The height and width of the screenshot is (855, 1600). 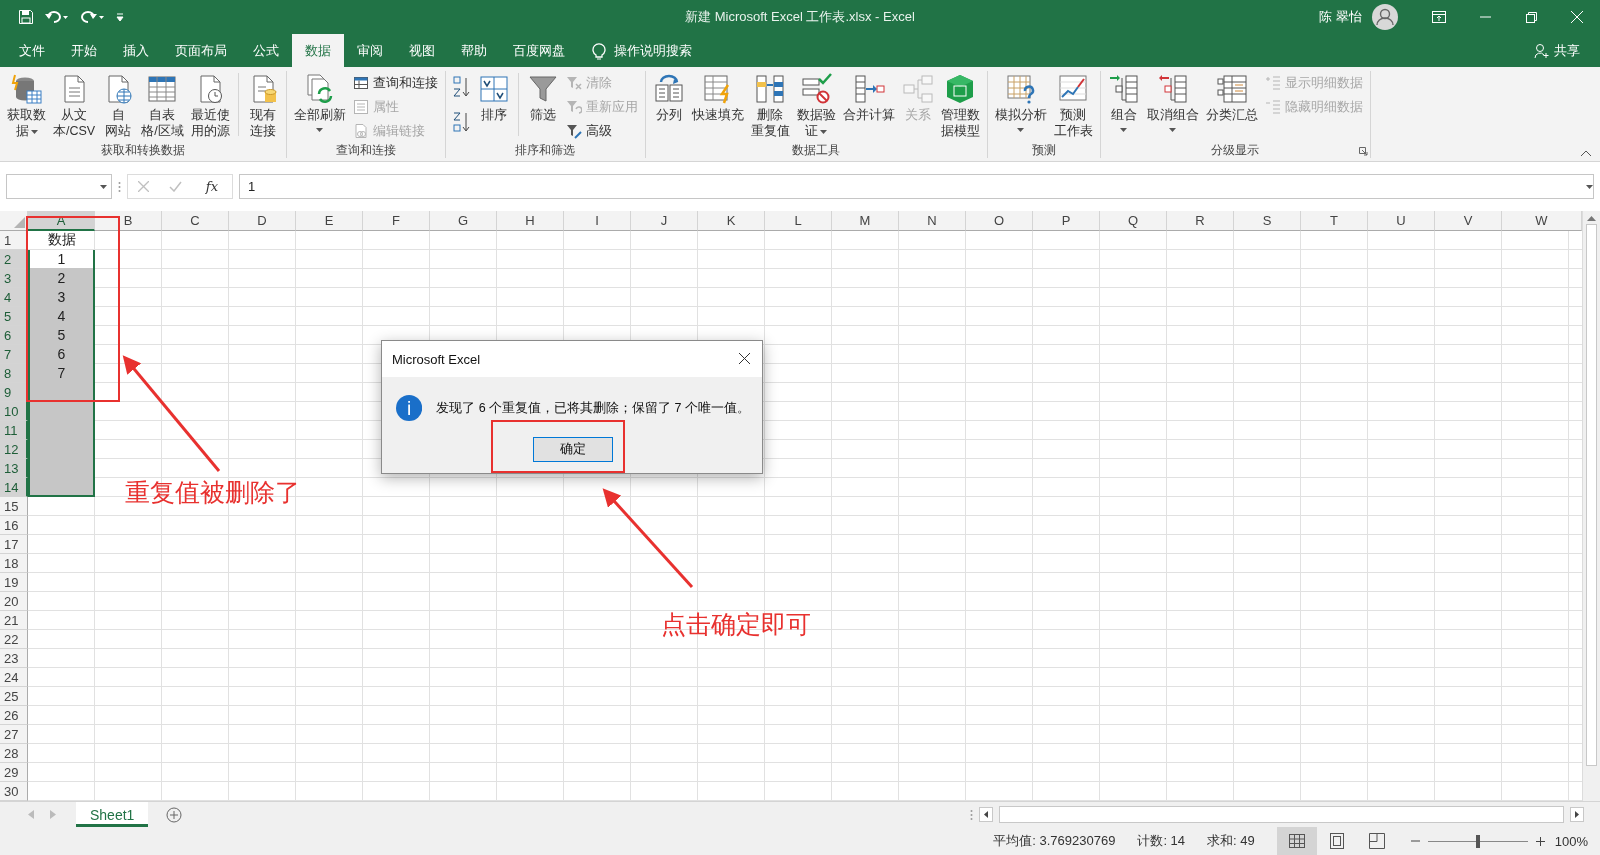 I want to click on ribbon-button: 合并计算, so click(x=868, y=98).